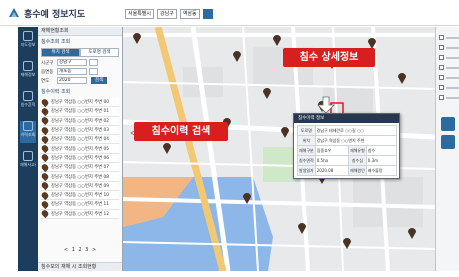 This screenshot has height=277, width=459. What do you see at coordinates (306, 150) in the screenshot?
I see `popup-key: 재해구분` at bounding box center [306, 150].